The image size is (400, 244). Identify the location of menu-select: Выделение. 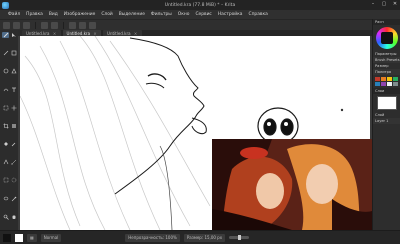
(132, 14).